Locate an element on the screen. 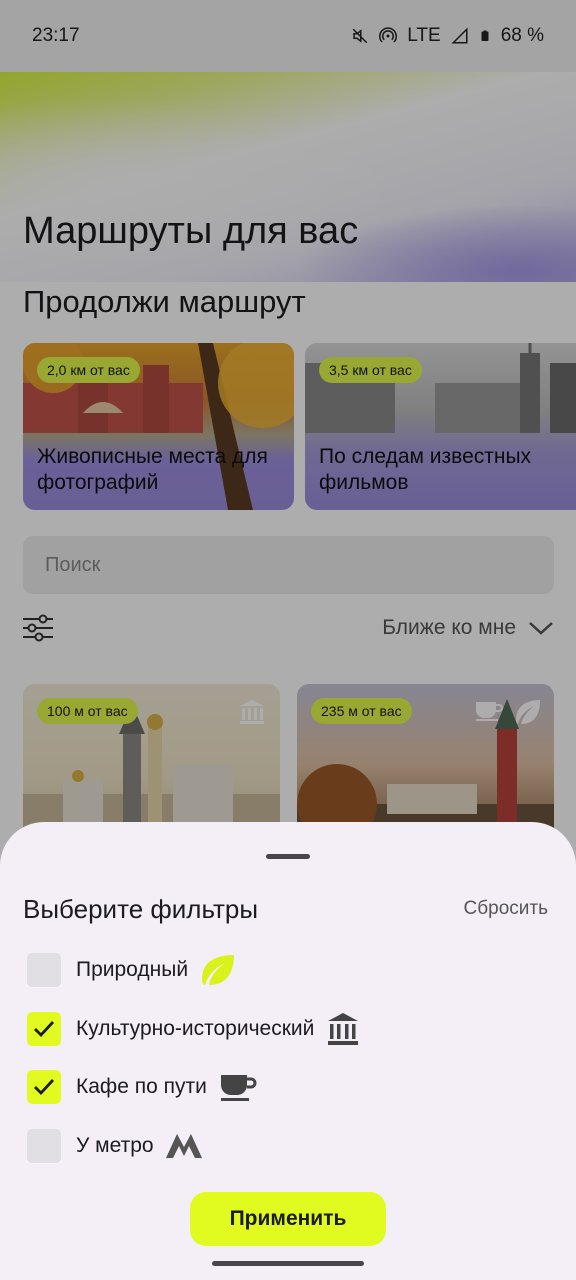 This screenshot has width=576, height=1280. filter-option-nature: Природный is located at coordinates (131, 970).